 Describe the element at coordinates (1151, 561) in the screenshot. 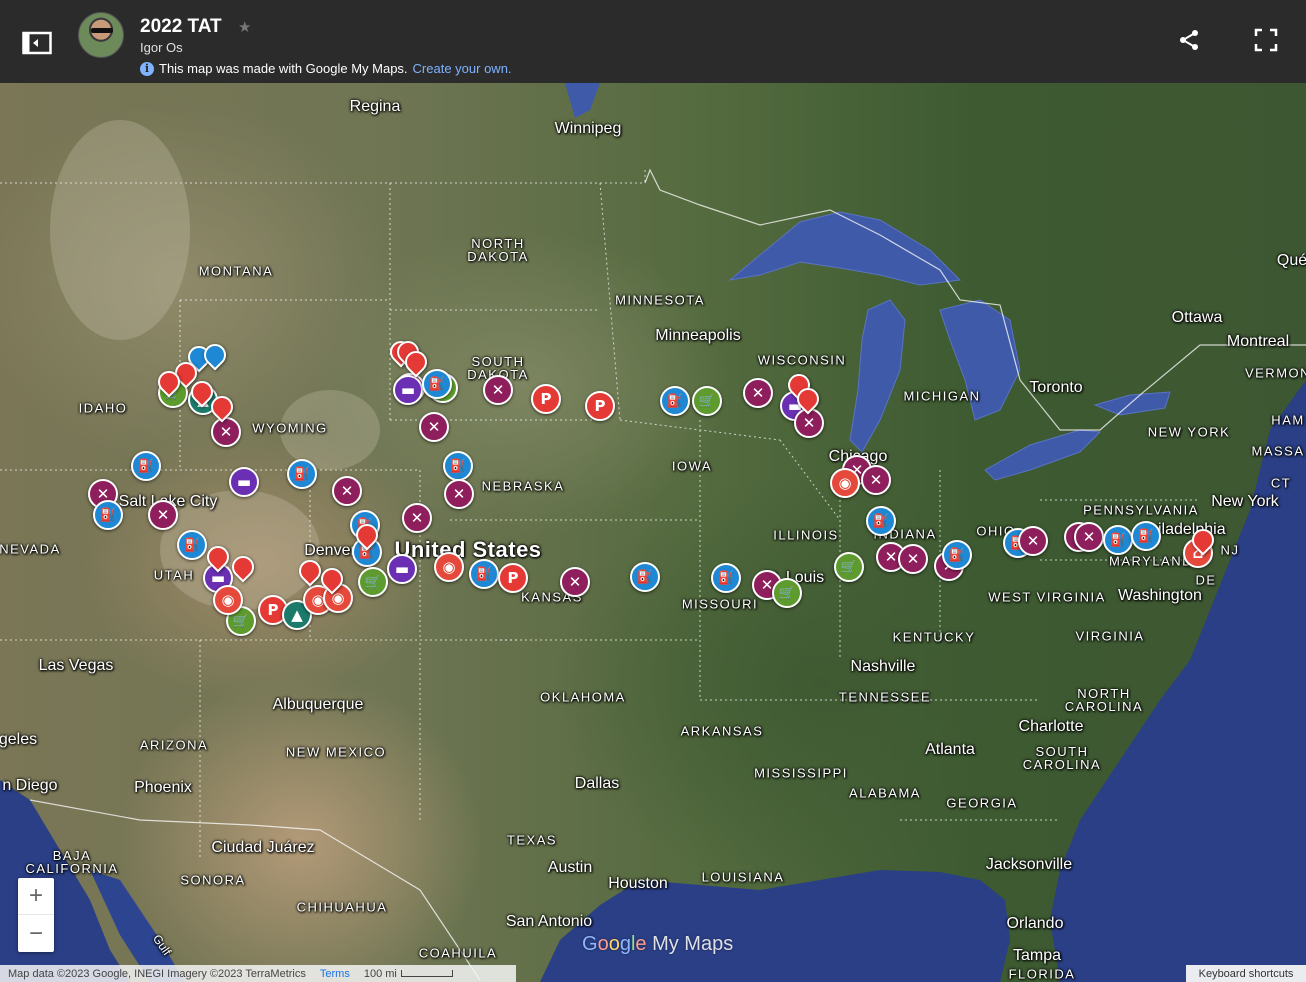

I see `state-label-maryland: MARYLAND` at that location.